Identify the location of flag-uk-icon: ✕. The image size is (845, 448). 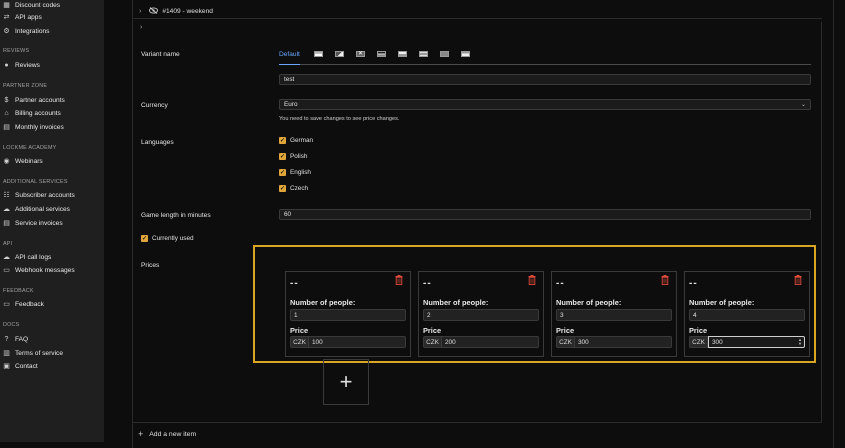
(360, 54).